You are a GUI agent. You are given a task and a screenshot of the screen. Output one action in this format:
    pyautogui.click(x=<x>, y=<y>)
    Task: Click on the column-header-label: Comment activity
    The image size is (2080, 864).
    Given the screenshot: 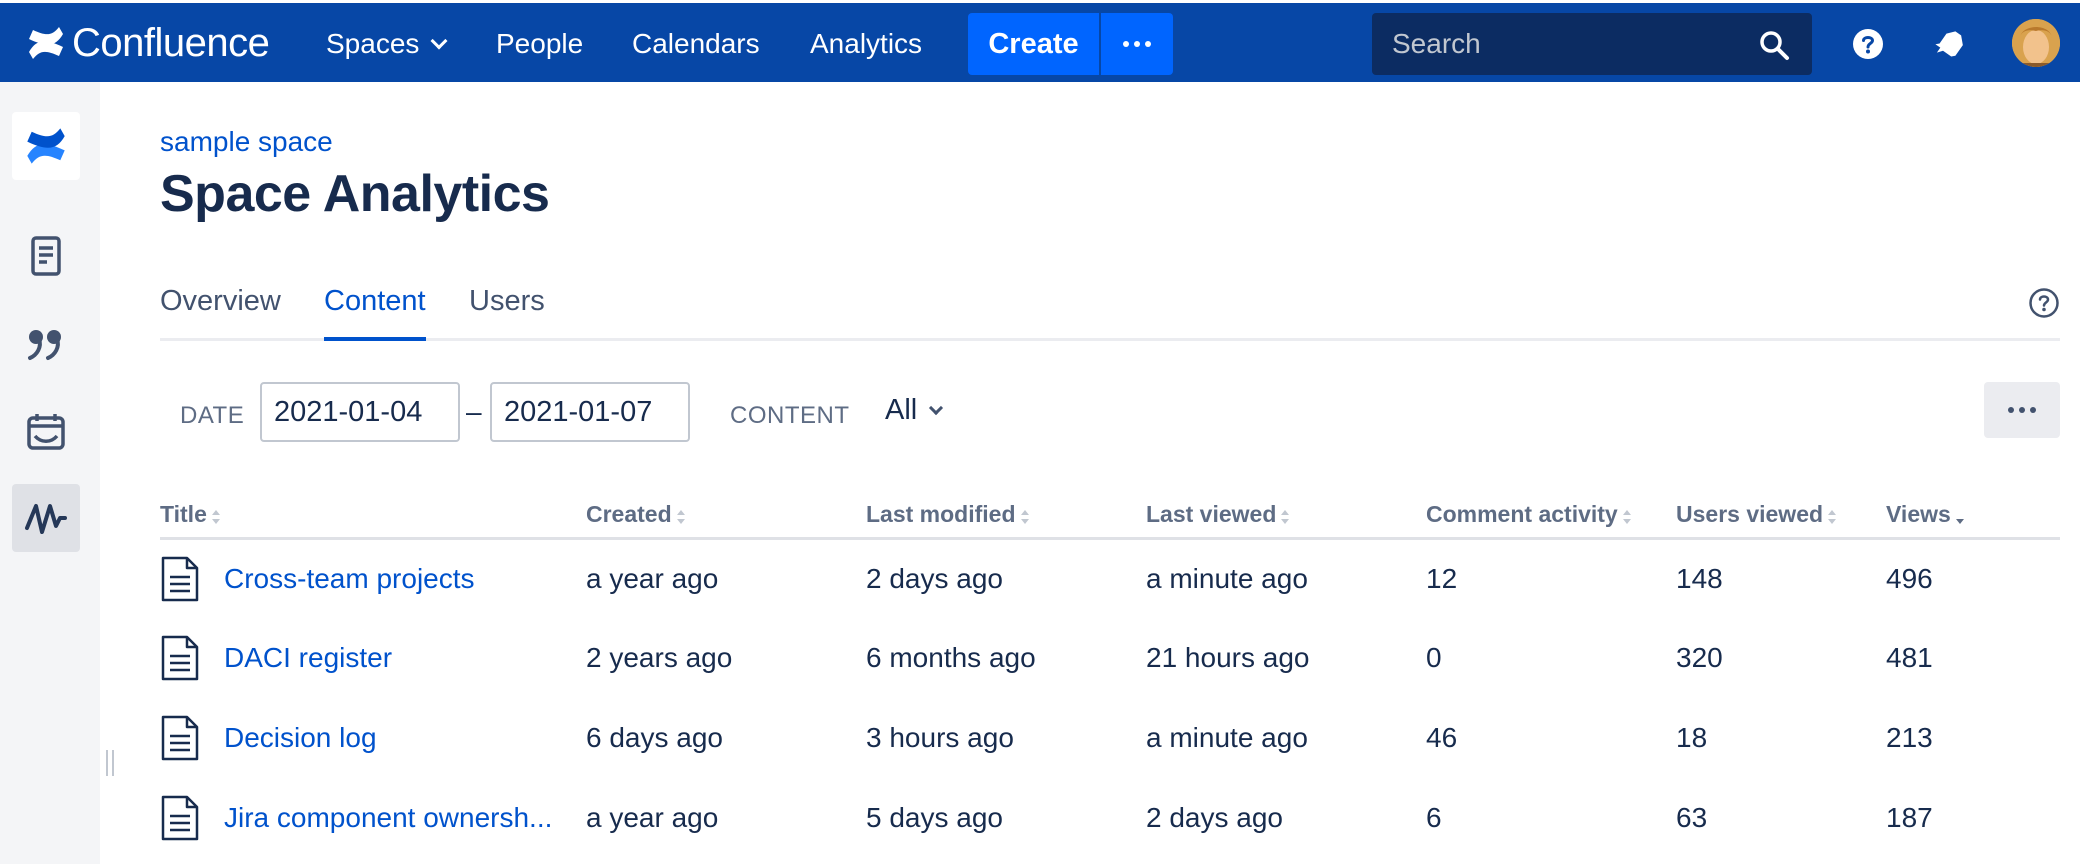 What is the action you would take?
    pyautogui.click(x=1522, y=513)
    